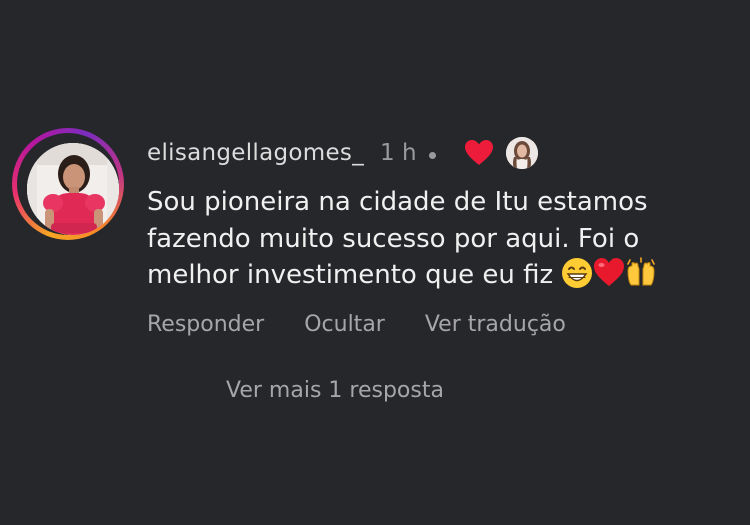 This screenshot has width=750, height=525. I want to click on red-heart-emoji, so click(609, 273).